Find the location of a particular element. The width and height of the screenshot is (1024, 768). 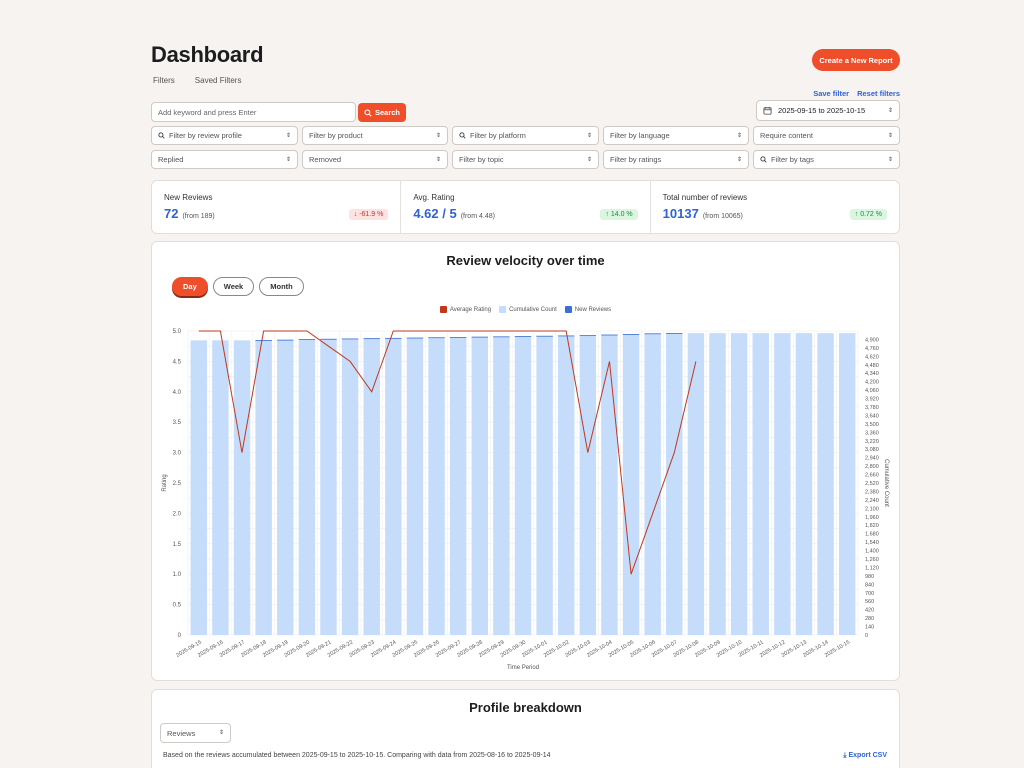

y2-tick-label: 1,260 is located at coordinates (872, 560).